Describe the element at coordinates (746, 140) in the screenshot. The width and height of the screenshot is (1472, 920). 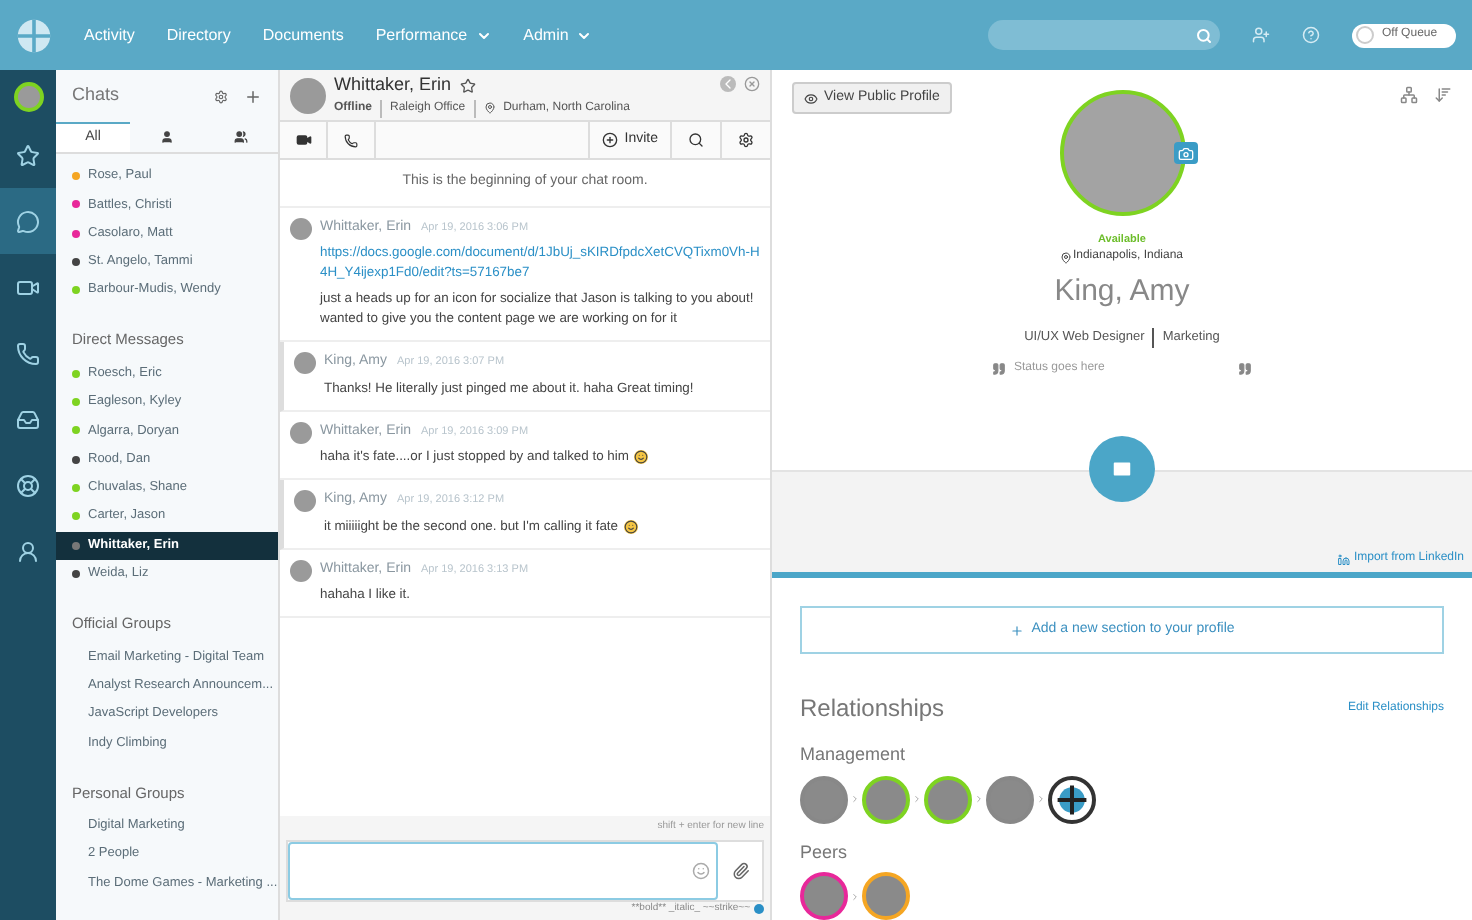
I see `gear-icon` at that location.